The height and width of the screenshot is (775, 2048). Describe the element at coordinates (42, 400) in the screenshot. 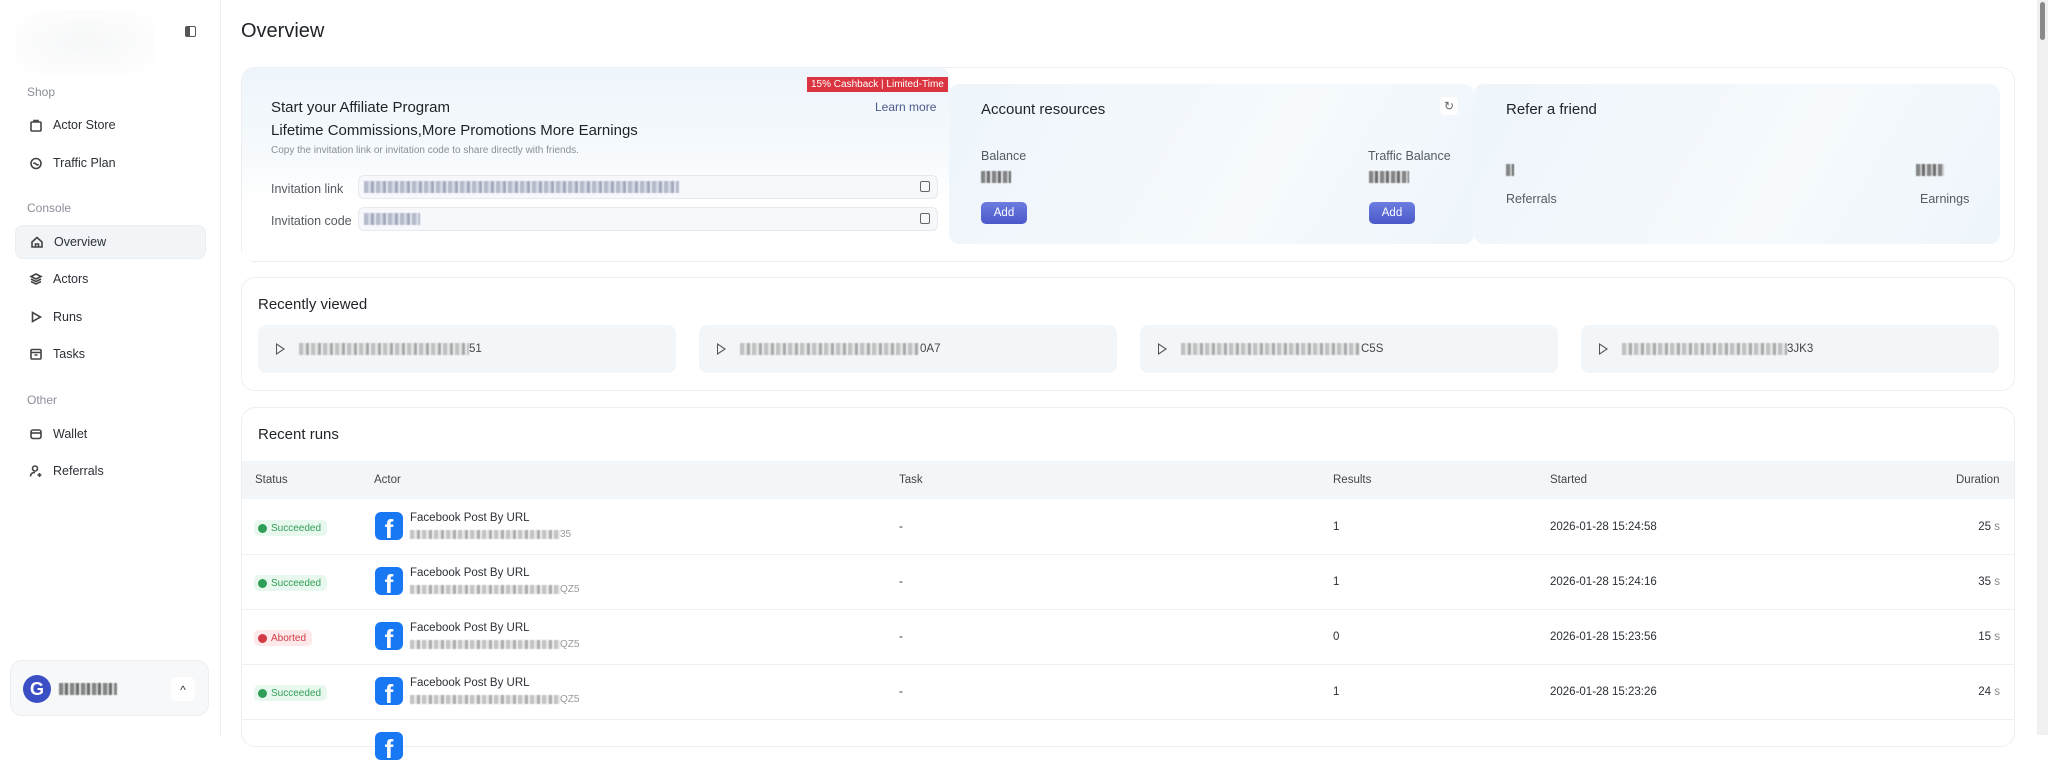

I see `section-other: Other` at that location.